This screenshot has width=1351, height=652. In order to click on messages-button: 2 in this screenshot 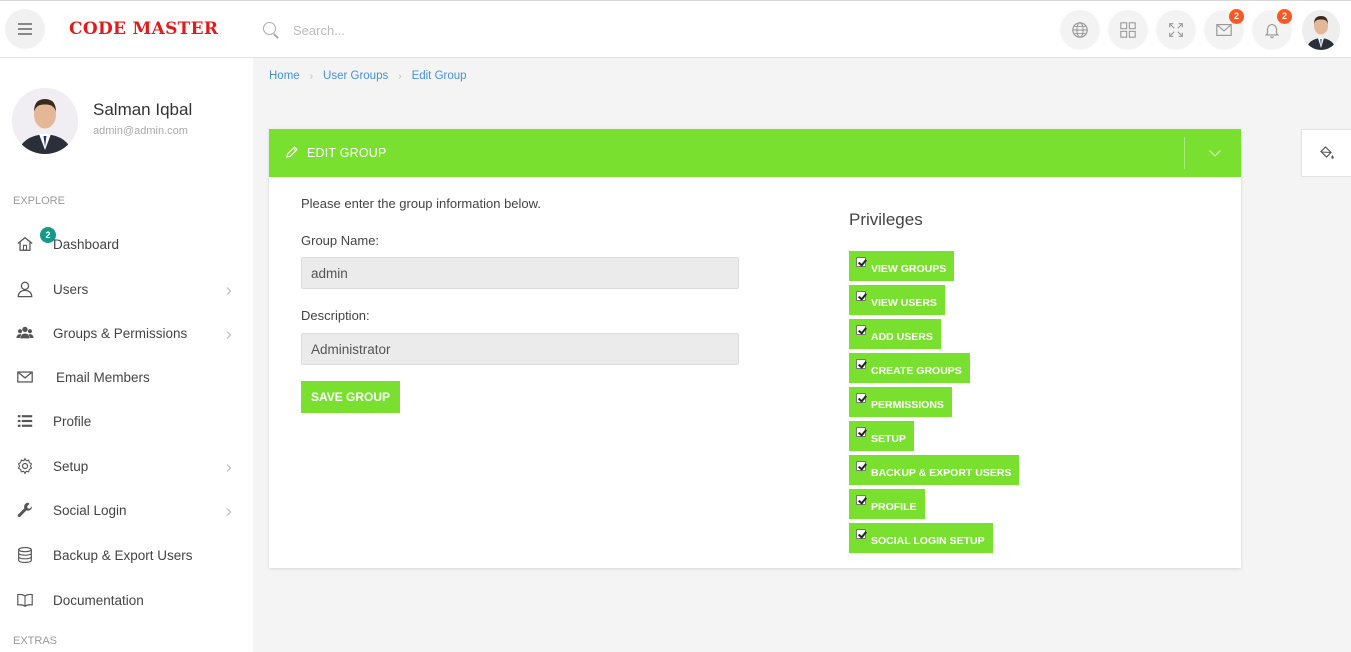, I will do `click(1224, 29)`.